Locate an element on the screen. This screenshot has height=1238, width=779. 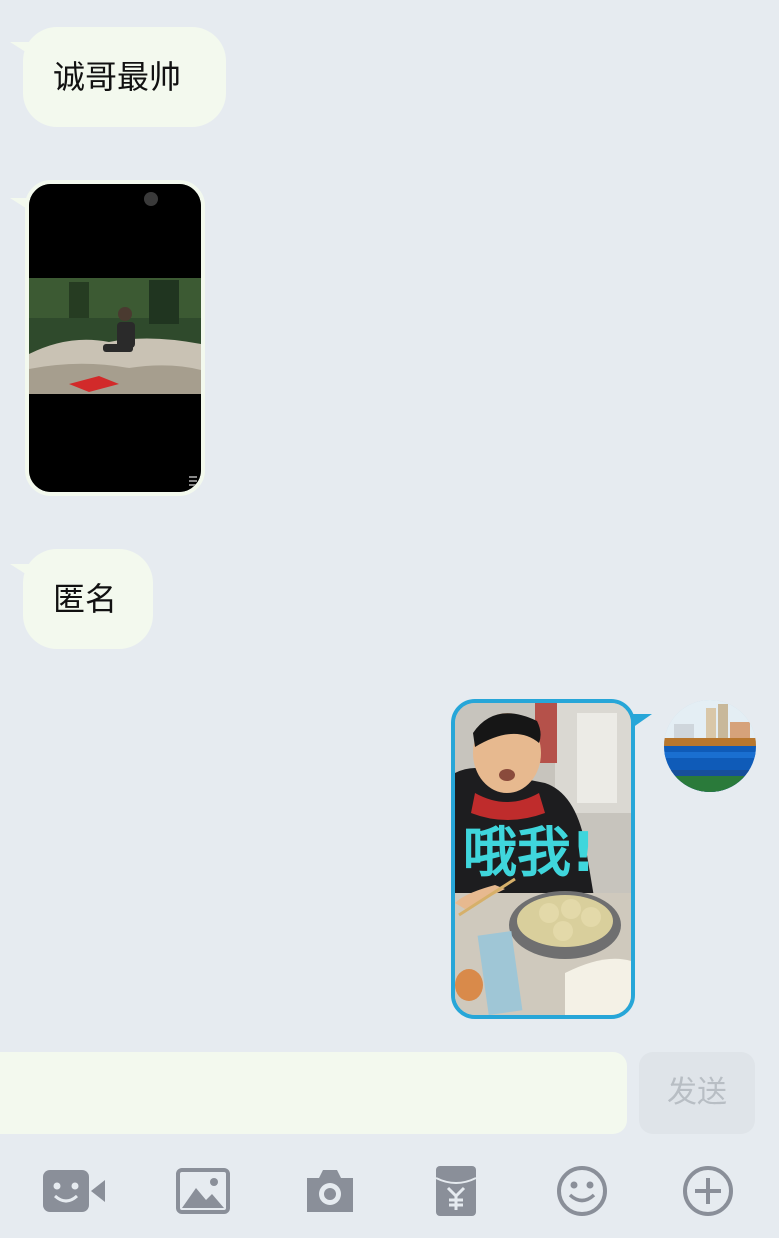
message-bubble-text: 匿名 is located at coordinates (88, 599).